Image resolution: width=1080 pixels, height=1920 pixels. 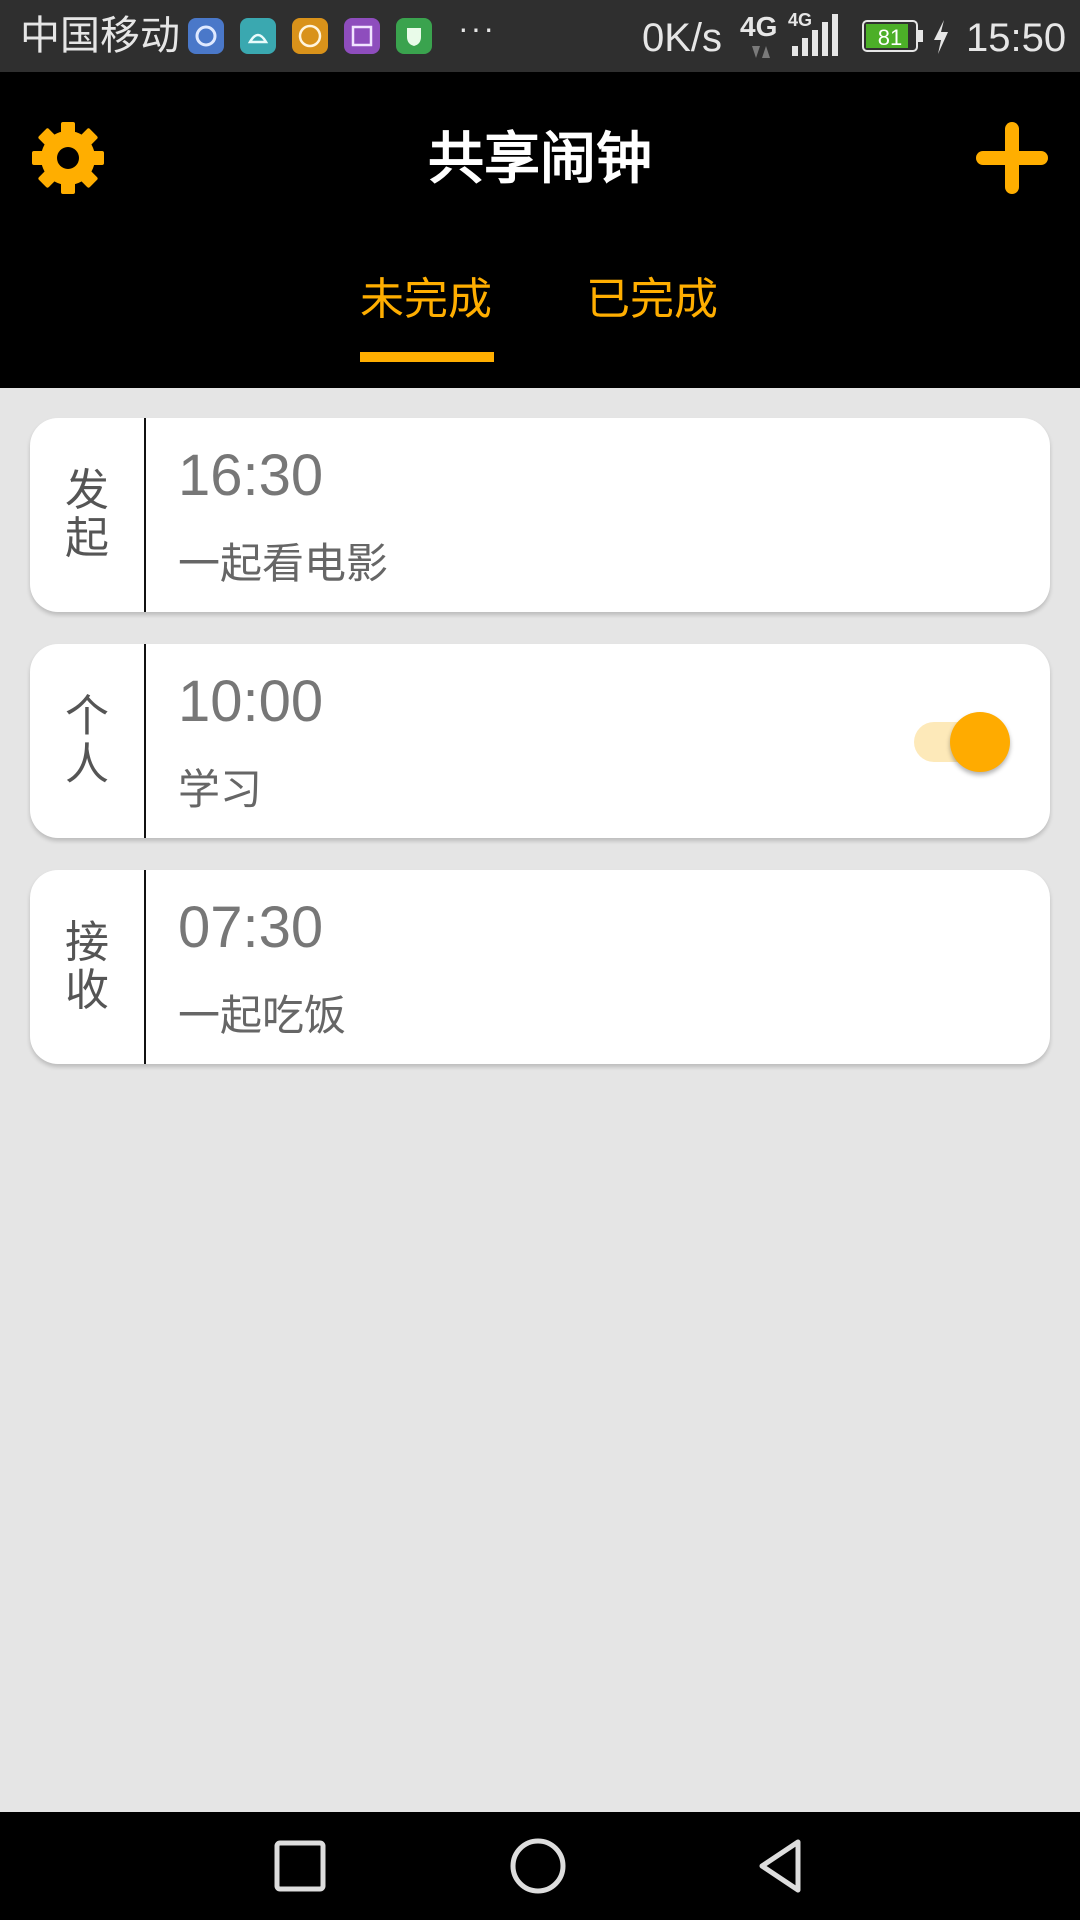 I want to click on alarm-toggle, so click(x=964, y=740).